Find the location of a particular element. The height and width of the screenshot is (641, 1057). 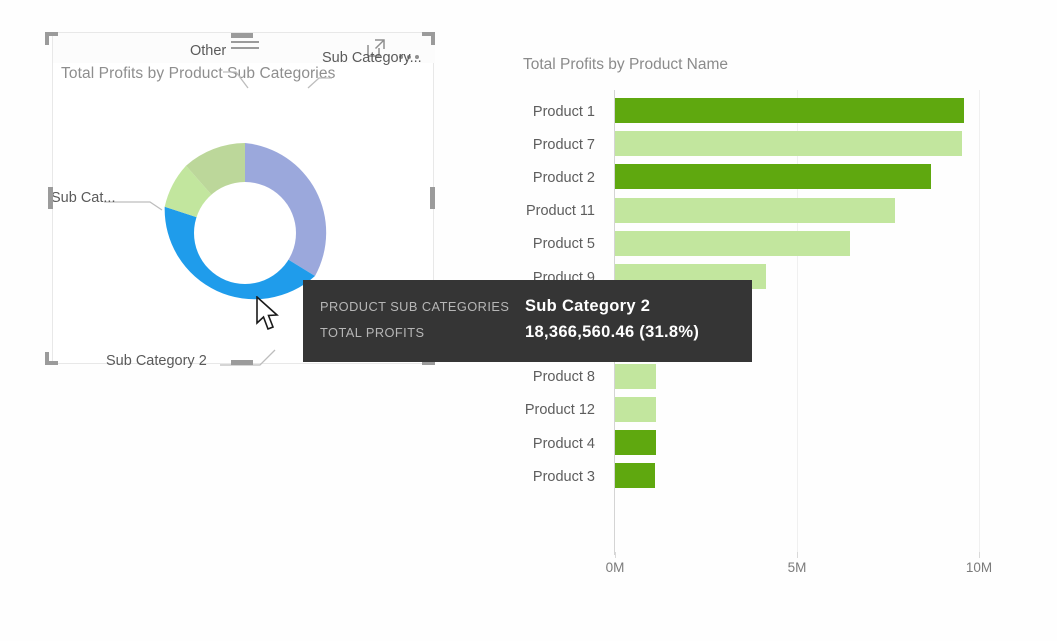

tooltip-row: TOTAL PROFITS 18,366,560.46 (31.8%) is located at coordinates (536, 336).